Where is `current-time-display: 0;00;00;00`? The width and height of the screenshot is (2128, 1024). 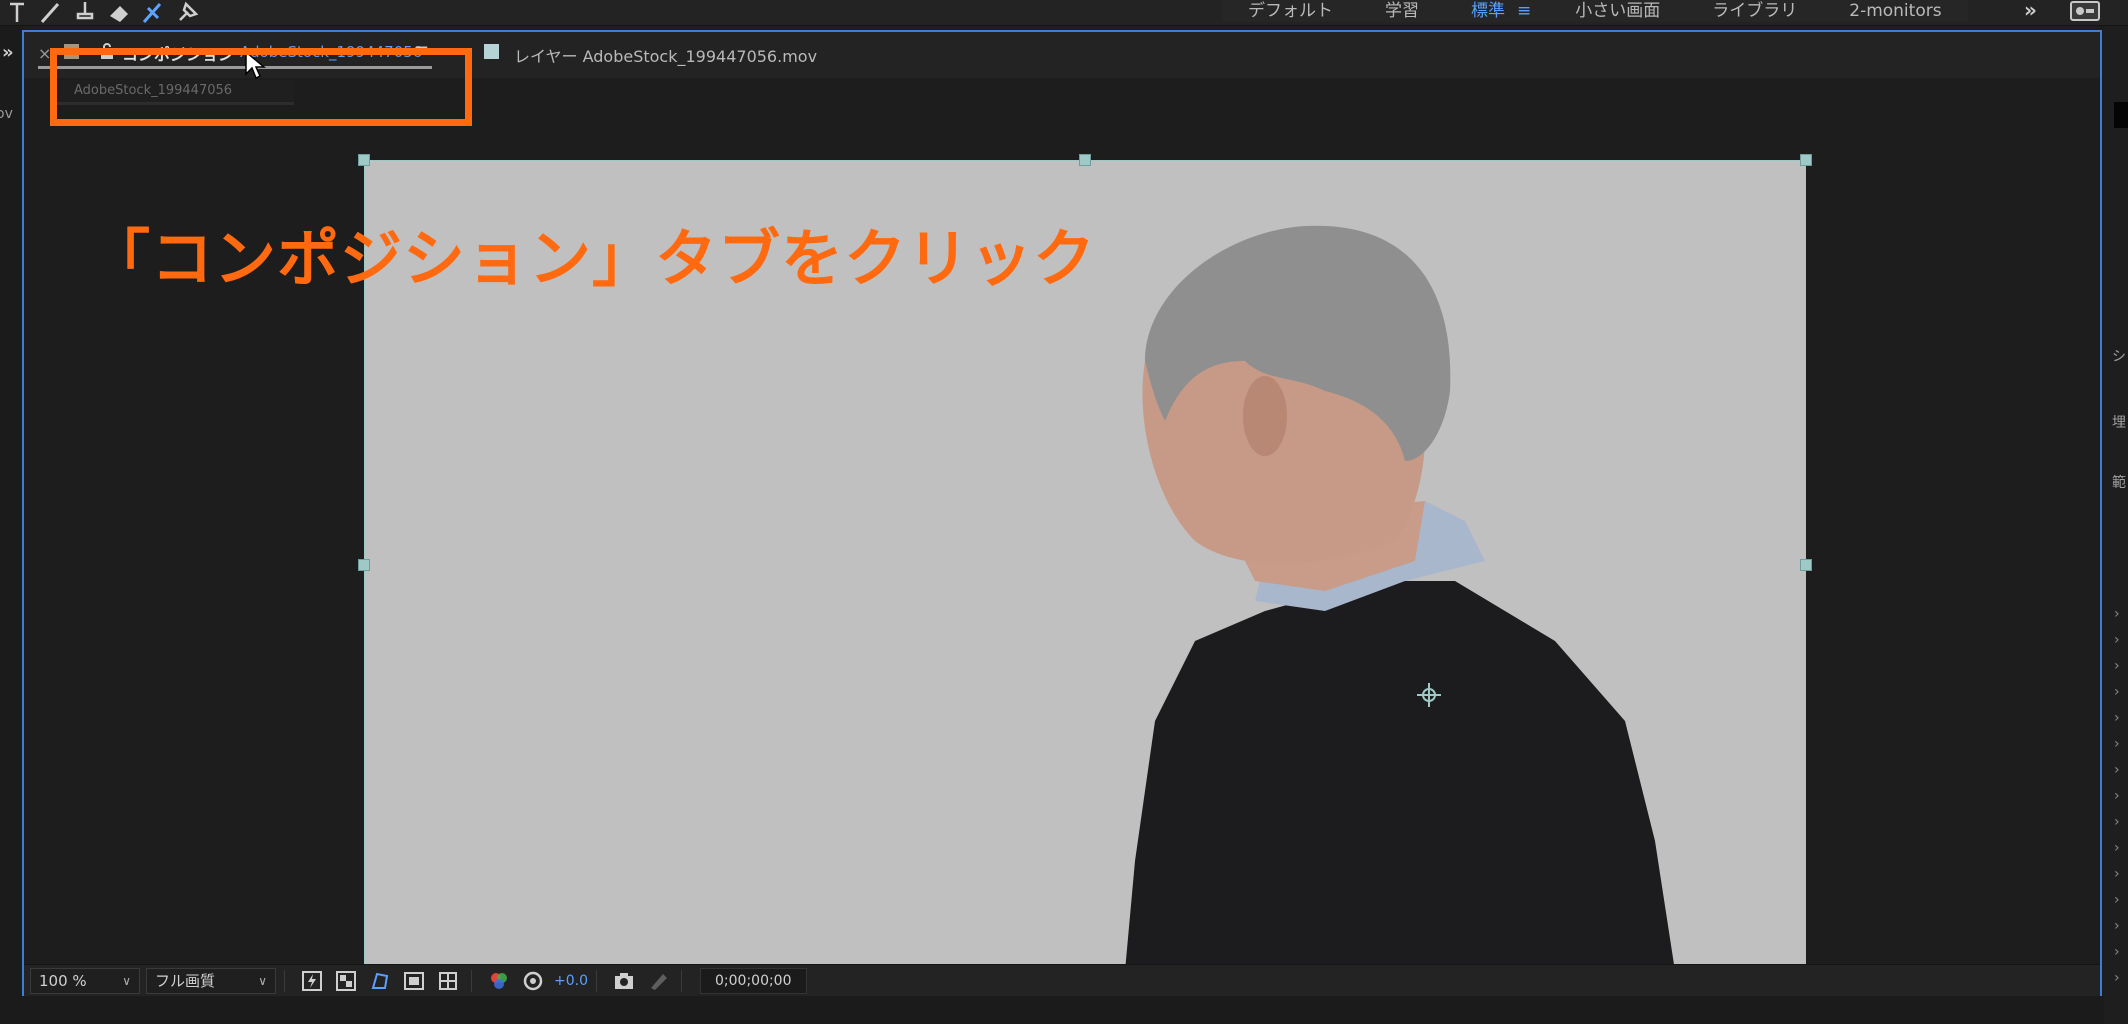
current-time-display: 0;00;00;00 is located at coordinates (753, 980).